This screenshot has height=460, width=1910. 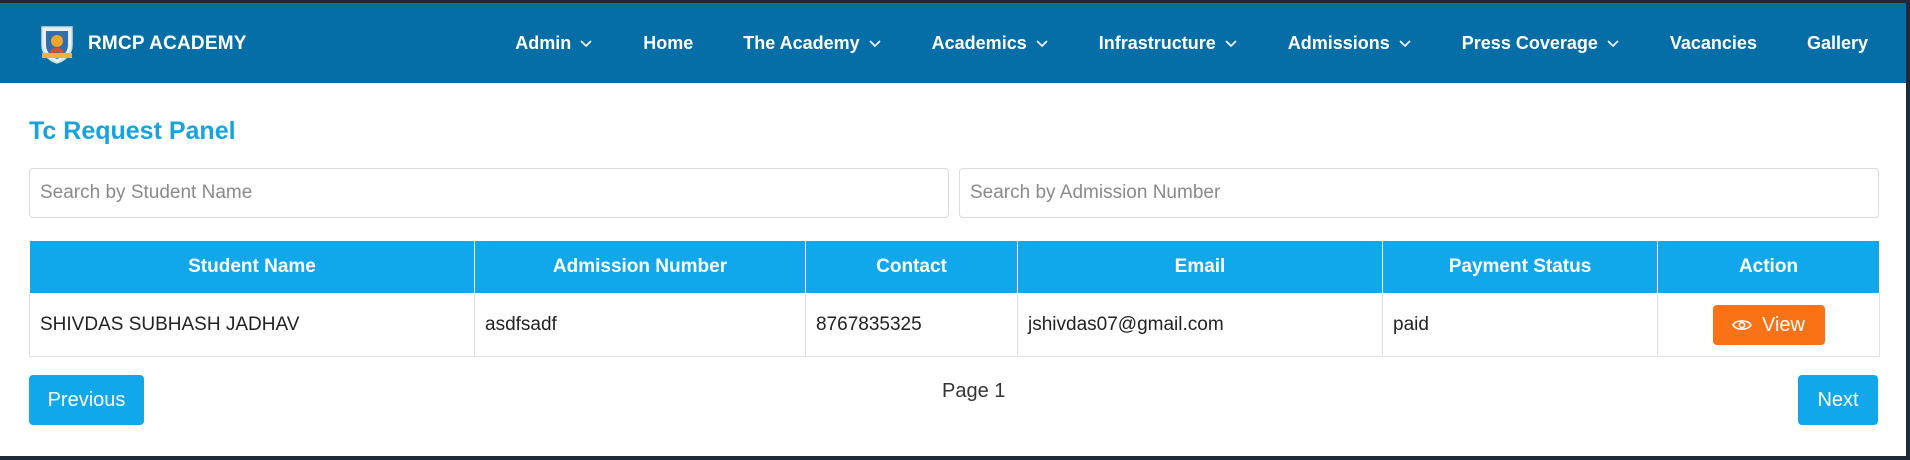 I want to click on nav-item-admin: Admin, so click(x=554, y=43).